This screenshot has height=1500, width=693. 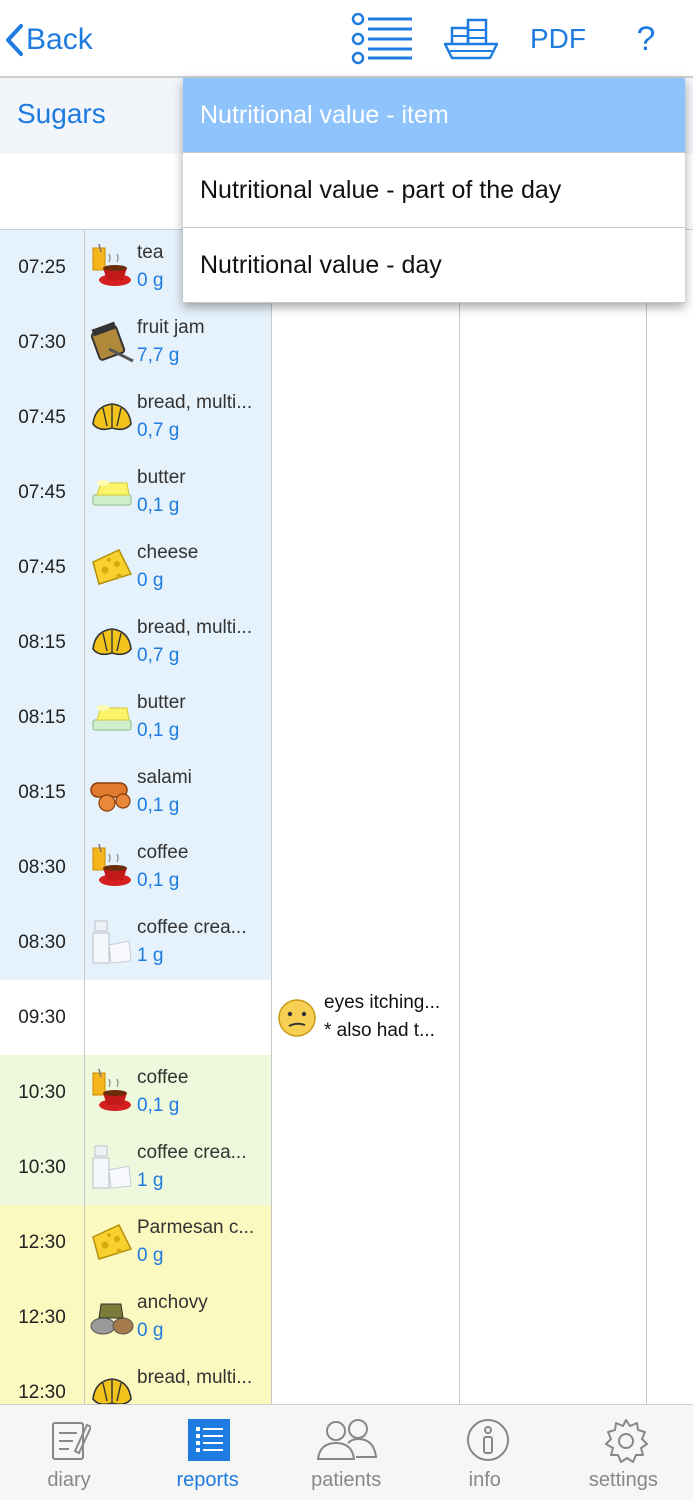 I want to click on row-time: 07:30, so click(x=42, y=342).